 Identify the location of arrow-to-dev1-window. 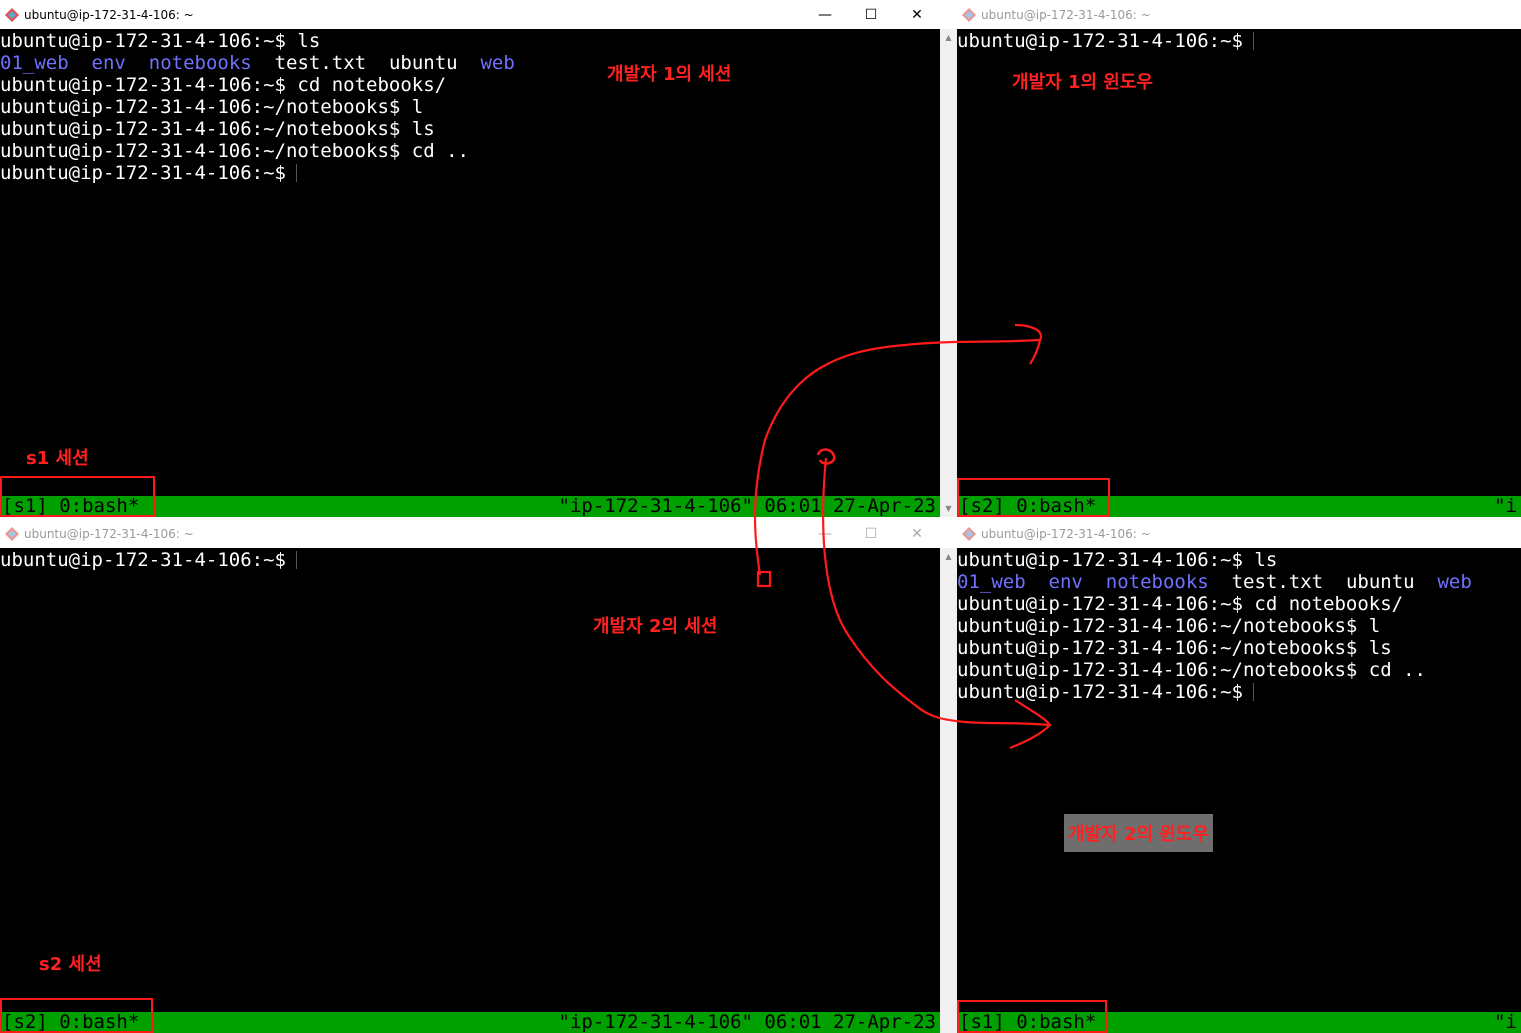
(897, 457).